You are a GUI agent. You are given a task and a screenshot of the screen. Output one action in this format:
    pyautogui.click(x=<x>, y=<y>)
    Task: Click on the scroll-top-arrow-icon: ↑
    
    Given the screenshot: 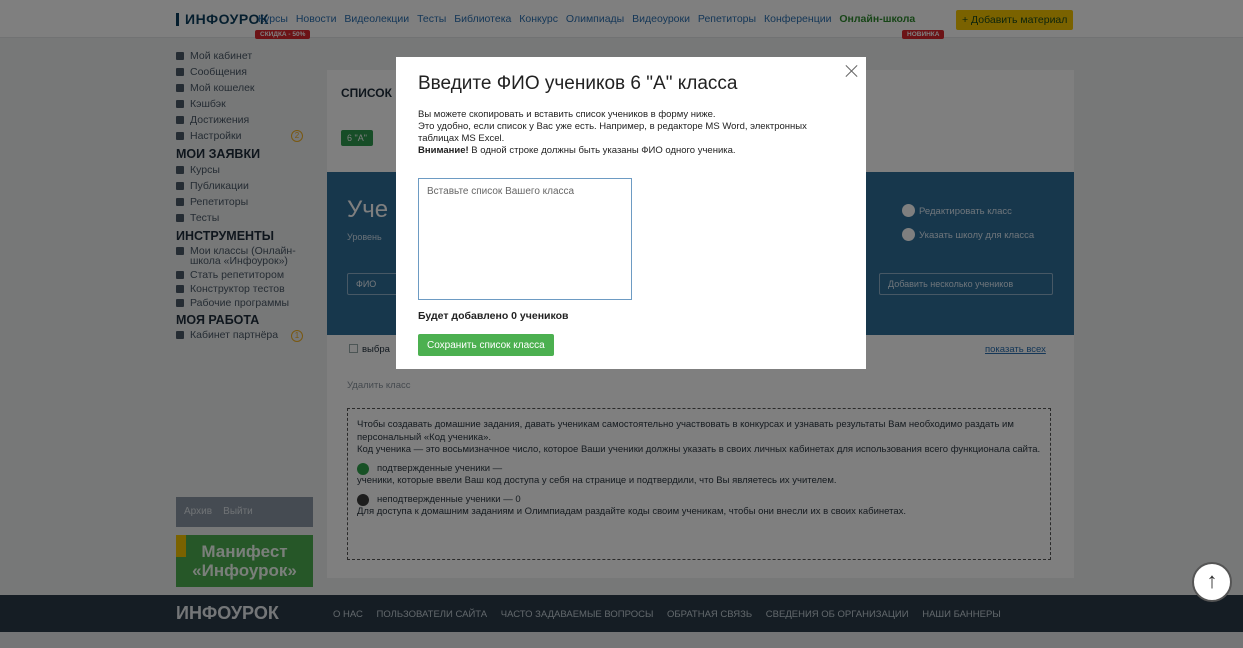 What is the action you would take?
    pyautogui.click(x=1212, y=582)
    